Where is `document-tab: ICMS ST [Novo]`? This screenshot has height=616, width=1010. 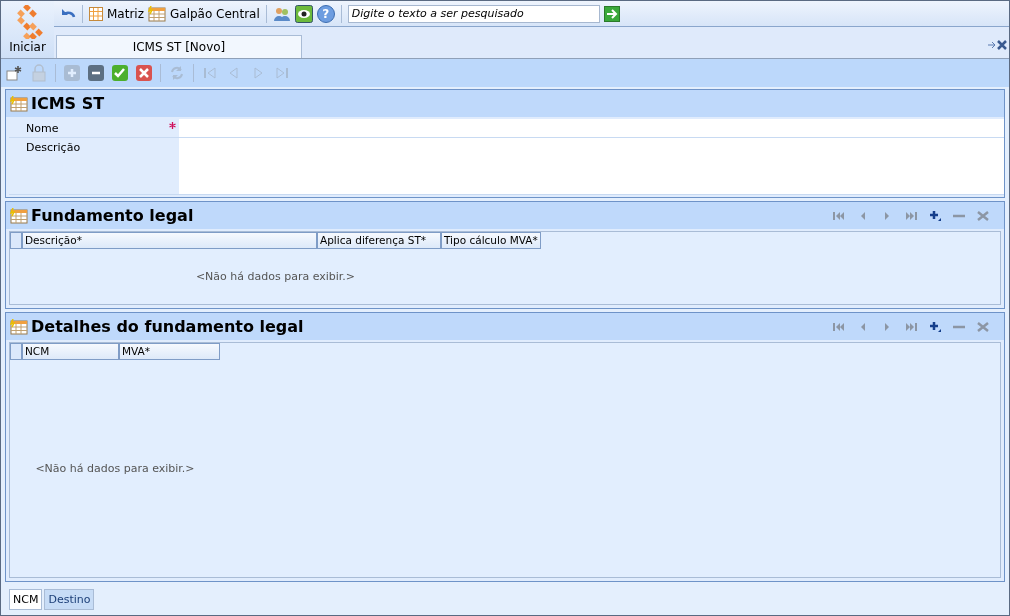 document-tab: ICMS ST [Novo] is located at coordinates (179, 46).